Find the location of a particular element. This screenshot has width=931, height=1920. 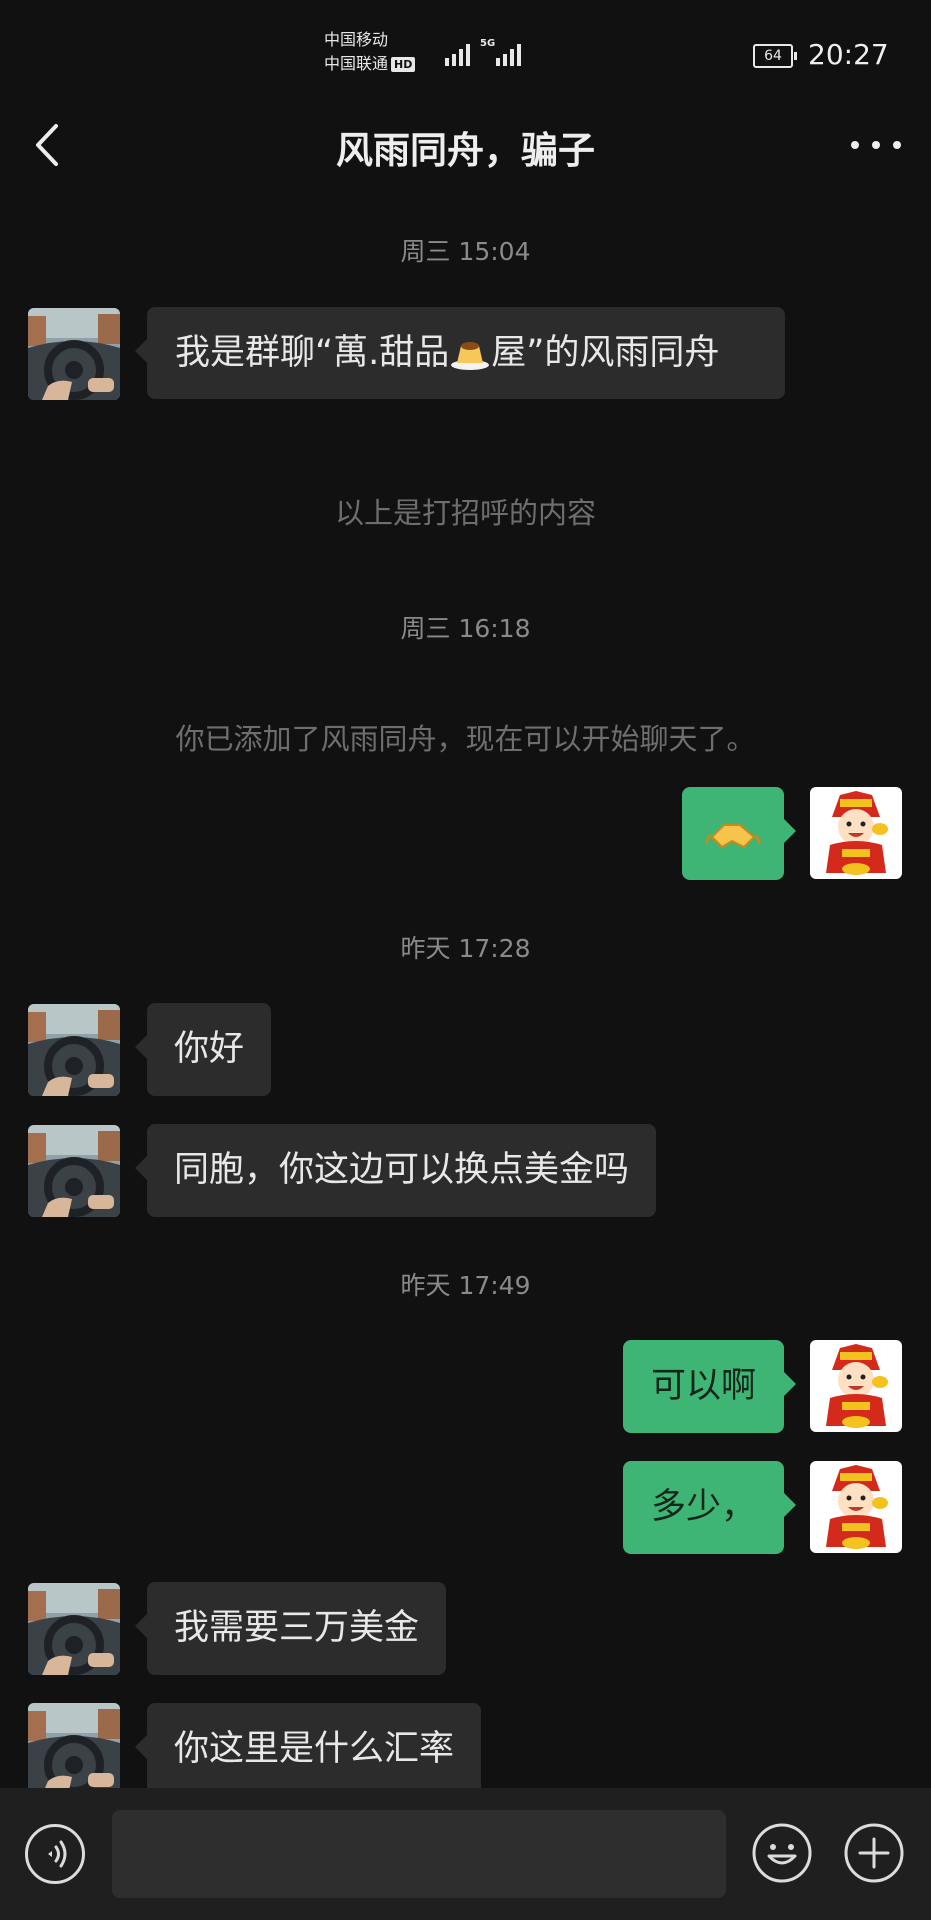

message-text: 多少， is located at coordinates (703, 1507).